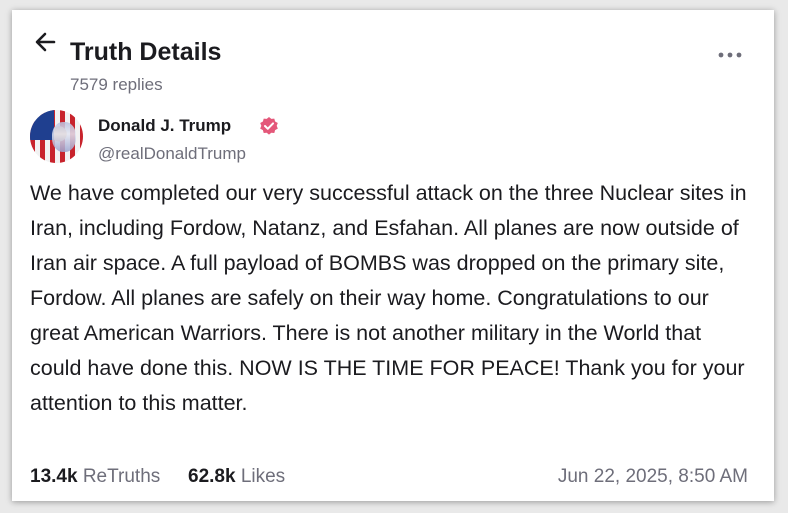  I want to click on page-header: Truth Details 7579 replies, so click(393, 61).